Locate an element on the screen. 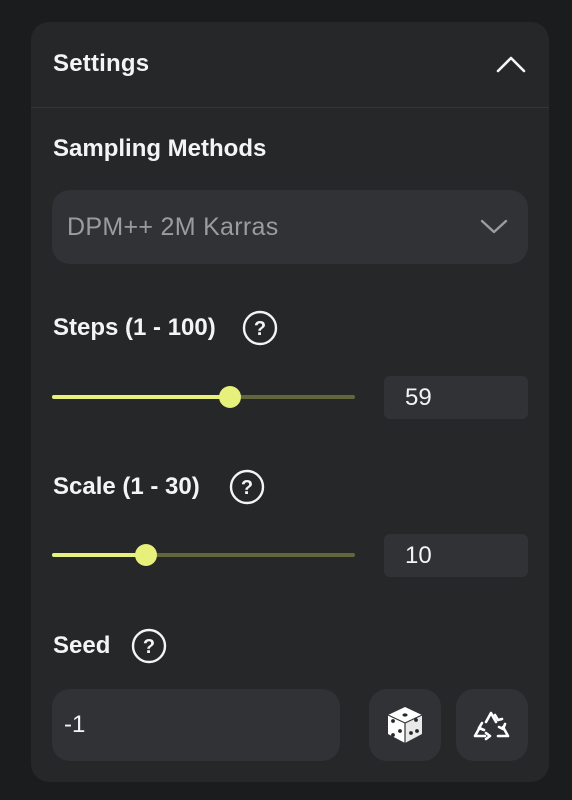 The image size is (572, 800). sampling-method-value: DPM++ 2M Karras is located at coordinates (173, 227).